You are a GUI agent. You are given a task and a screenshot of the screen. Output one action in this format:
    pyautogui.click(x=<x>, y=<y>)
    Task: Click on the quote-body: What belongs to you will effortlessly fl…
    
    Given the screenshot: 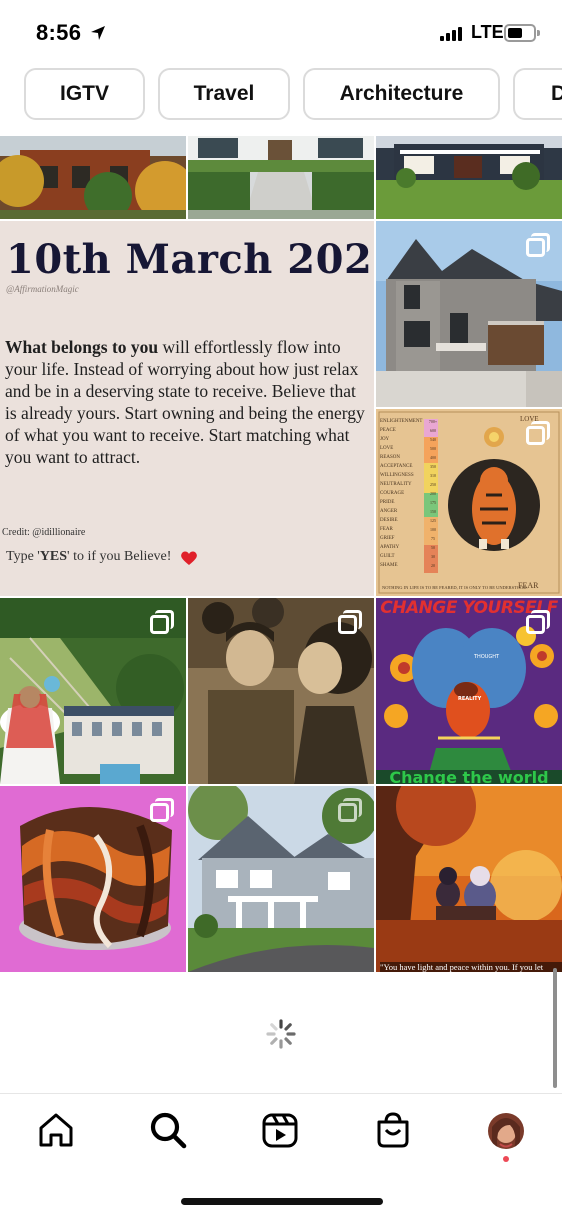 What is the action you would take?
    pyautogui.click(x=185, y=402)
    